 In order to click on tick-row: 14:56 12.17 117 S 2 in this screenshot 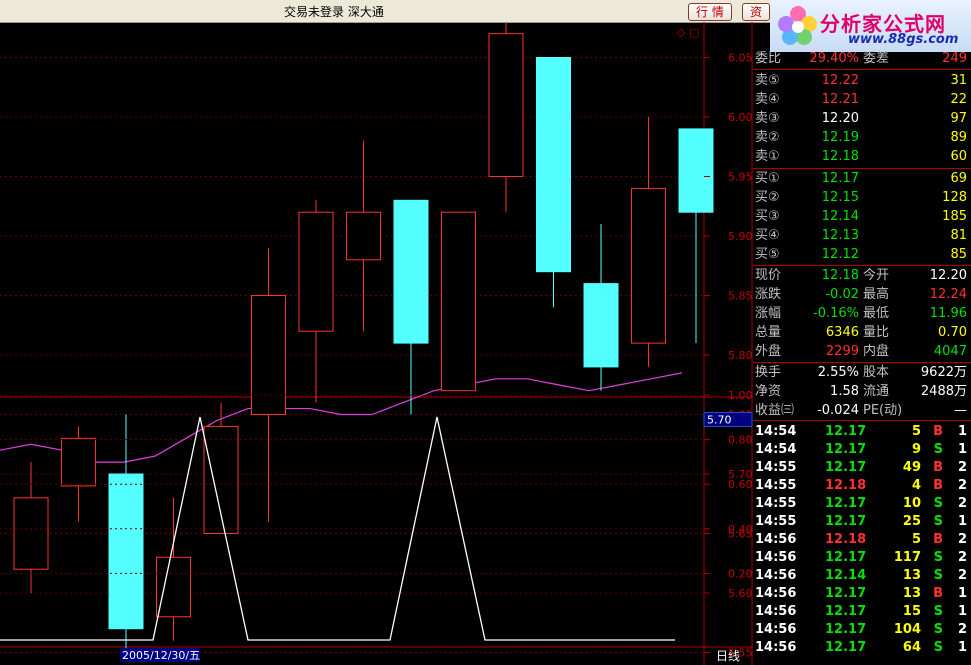, I will do `click(862, 558)`.